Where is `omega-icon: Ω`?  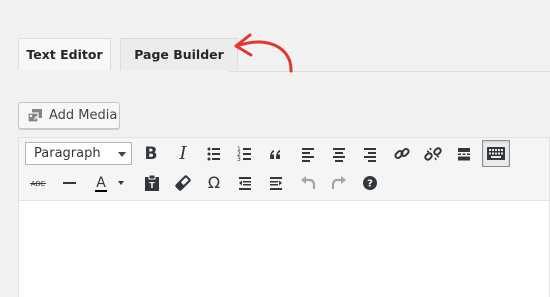 omega-icon: Ω is located at coordinates (214, 182).